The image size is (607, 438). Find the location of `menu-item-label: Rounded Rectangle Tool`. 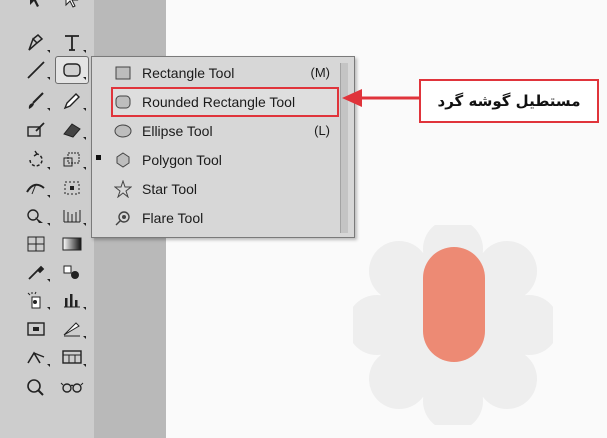

menu-item-label: Rounded Rectangle Tool is located at coordinates (219, 102).